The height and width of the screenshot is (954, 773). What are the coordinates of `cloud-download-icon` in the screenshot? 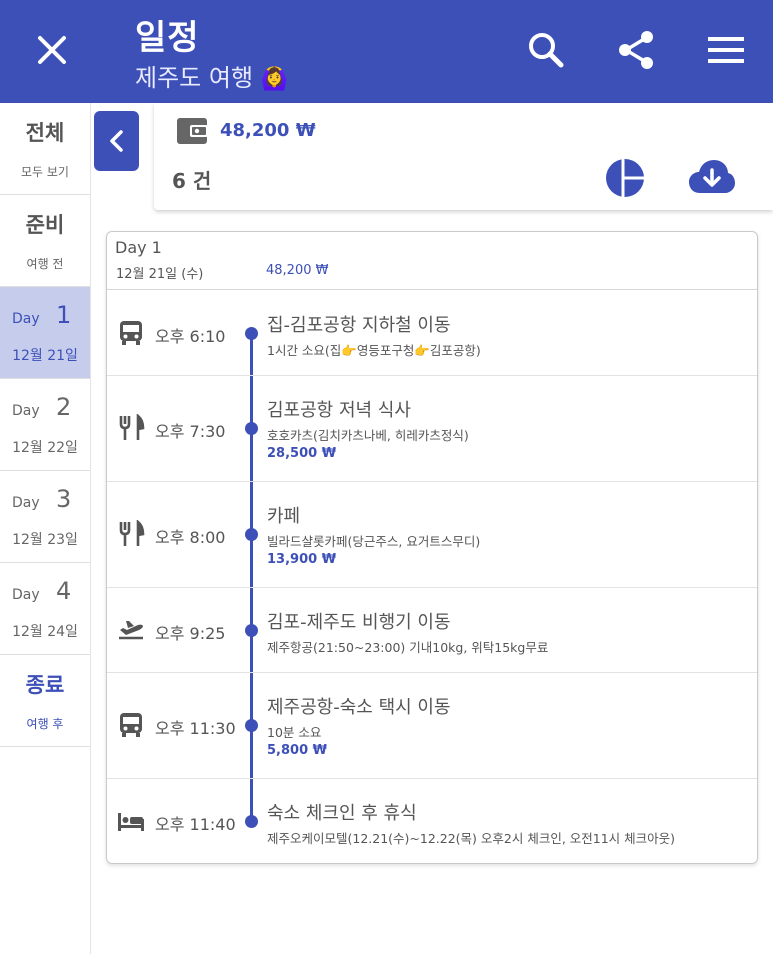 It's located at (712, 177).